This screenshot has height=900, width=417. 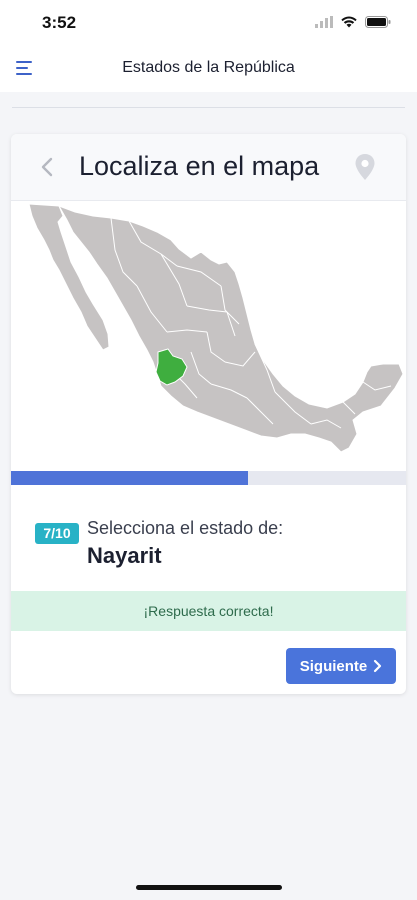 What do you see at coordinates (365, 167) in the screenshot?
I see `map-pin-icon` at bounding box center [365, 167].